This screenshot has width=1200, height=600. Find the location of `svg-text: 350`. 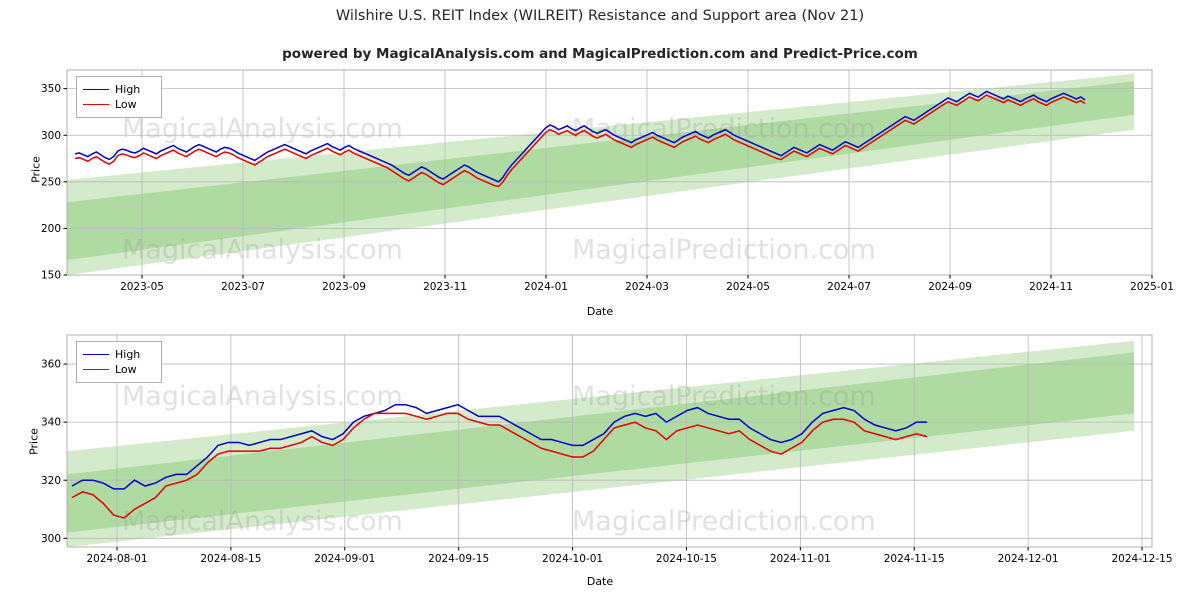

svg-text: 350 is located at coordinates (51, 89).